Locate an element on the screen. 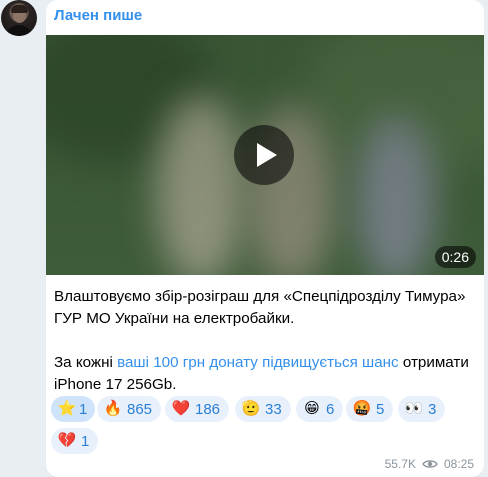 This screenshot has height=477, width=488. reaction-star: ⭐ 1 is located at coordinates (73, 409).